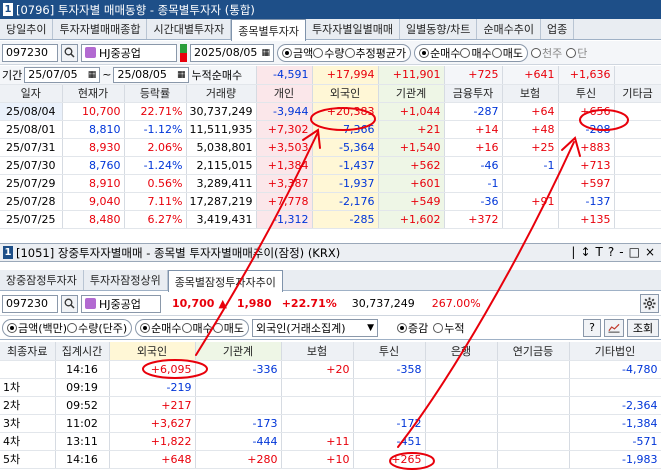  What do you see at coordinates (37, 328) in the screenshot?
I see `radio-option-0: 금액(백만)` at bounding box center [37, 328].